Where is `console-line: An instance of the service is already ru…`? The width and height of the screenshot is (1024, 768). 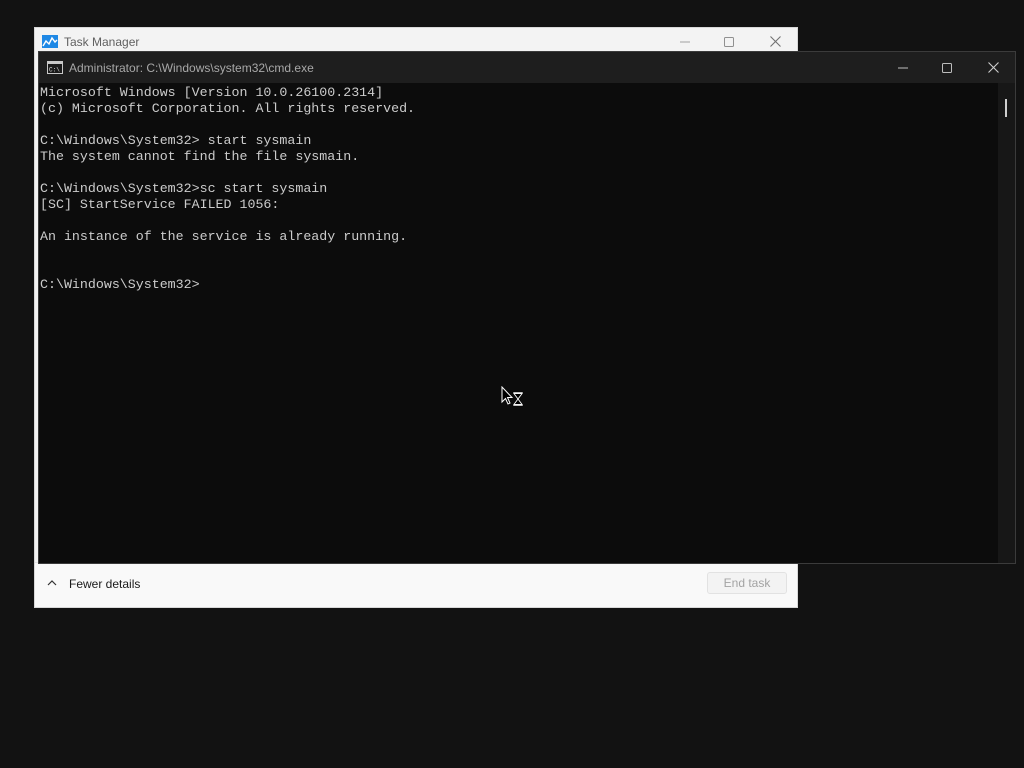
console-line: An instance of the service is already ru… is located at coordinates (224, 236).